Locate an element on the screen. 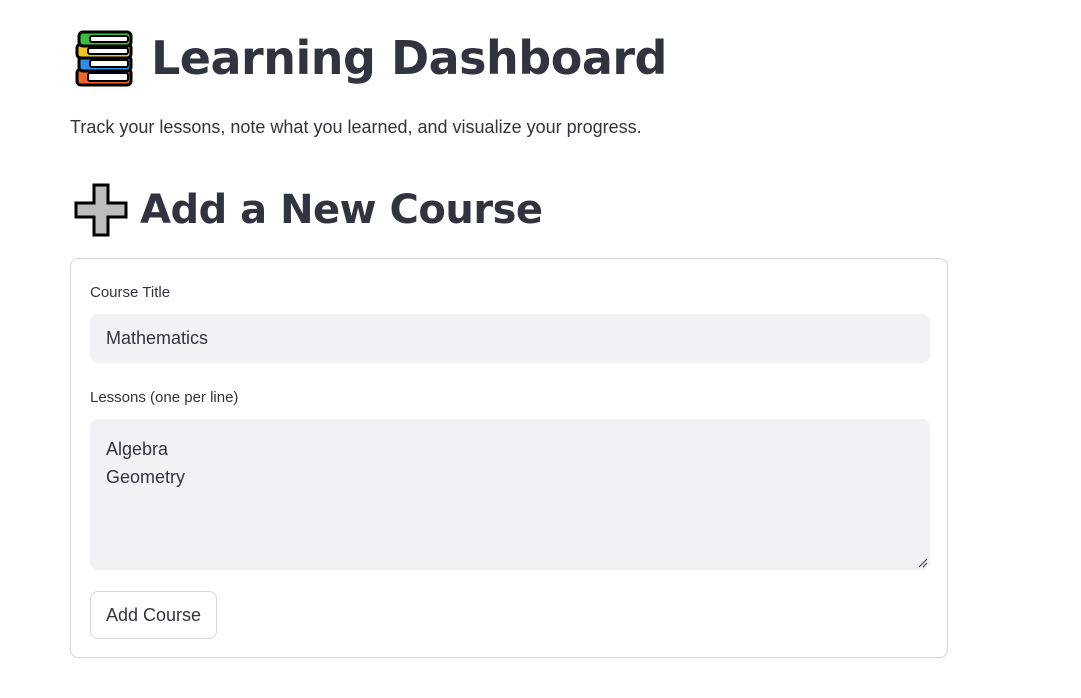 Image resolution: width=1081 pixels, height=698 pixels. section-title-add-course: Add a New Course is located at coordinates (308, 210).